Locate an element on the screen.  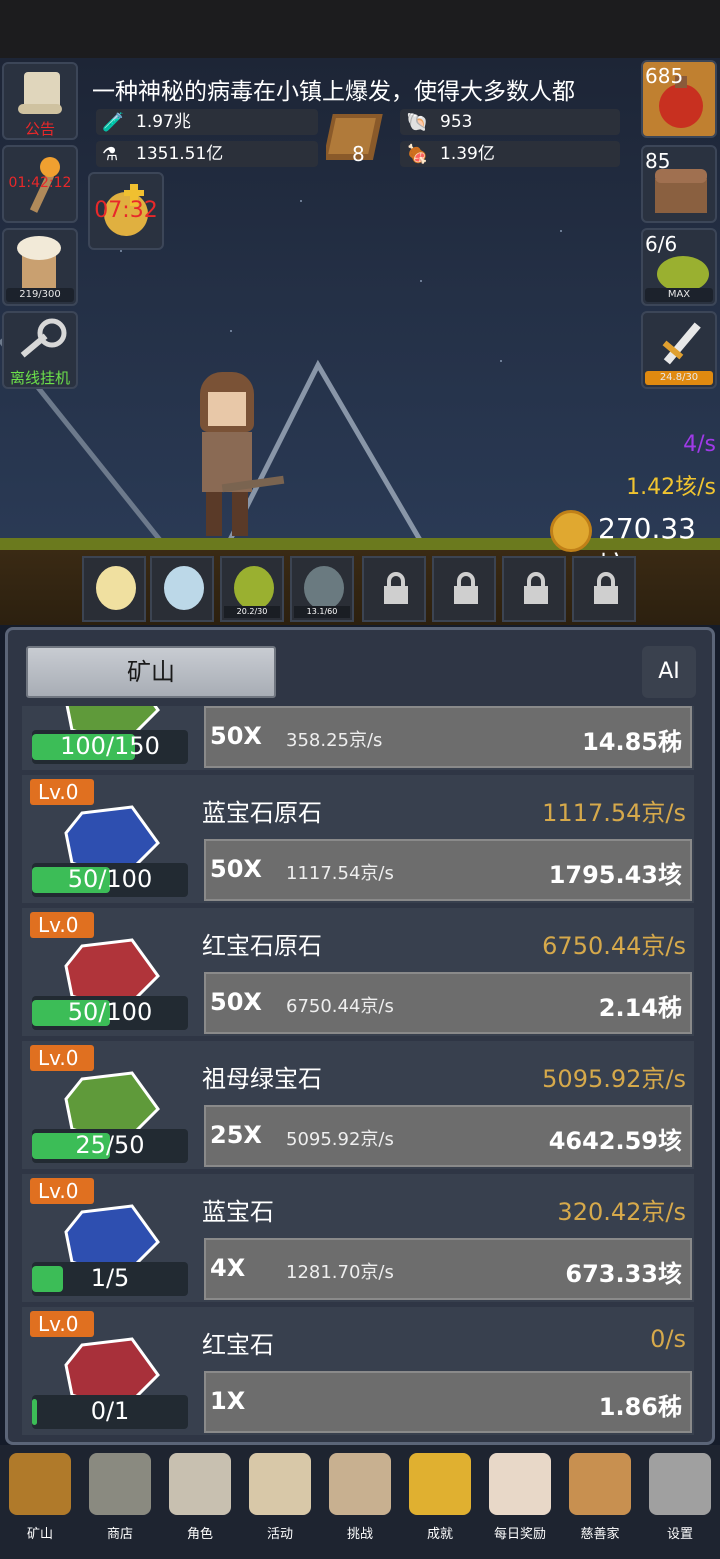
egg-icon is located at coordinates (184, 588).